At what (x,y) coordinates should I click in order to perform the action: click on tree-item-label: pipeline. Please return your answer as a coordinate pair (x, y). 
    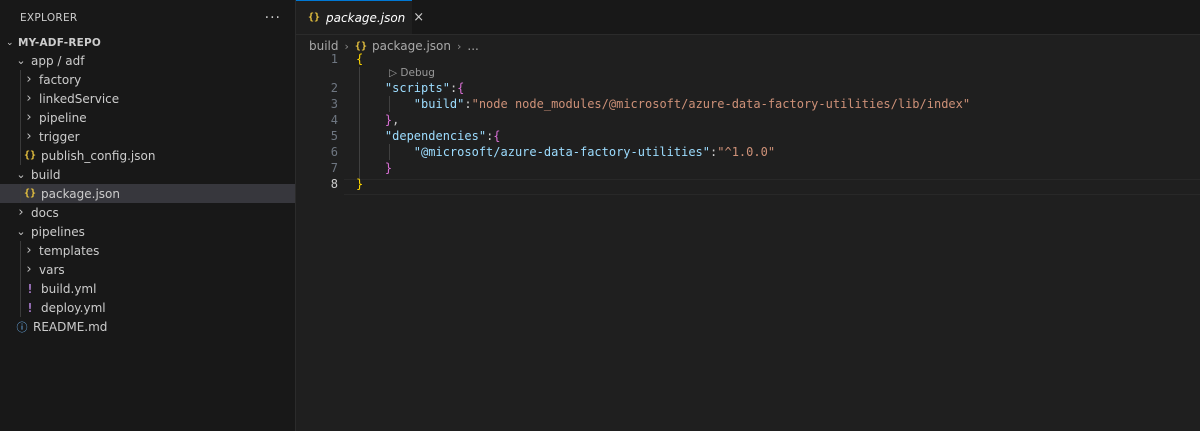
    Looking at the image, I should click on (63, 117).